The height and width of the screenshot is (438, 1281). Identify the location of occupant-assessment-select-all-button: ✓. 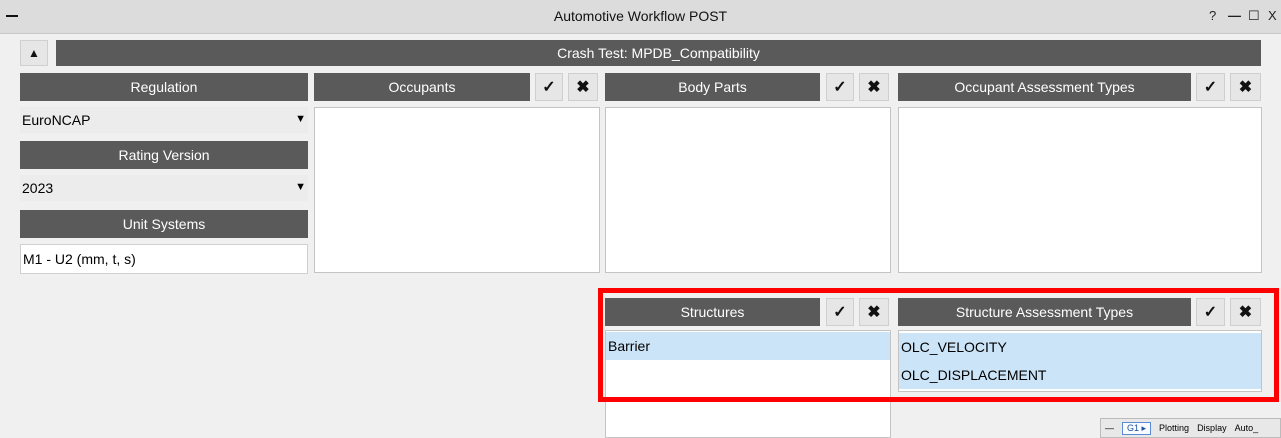
(1210, 87).